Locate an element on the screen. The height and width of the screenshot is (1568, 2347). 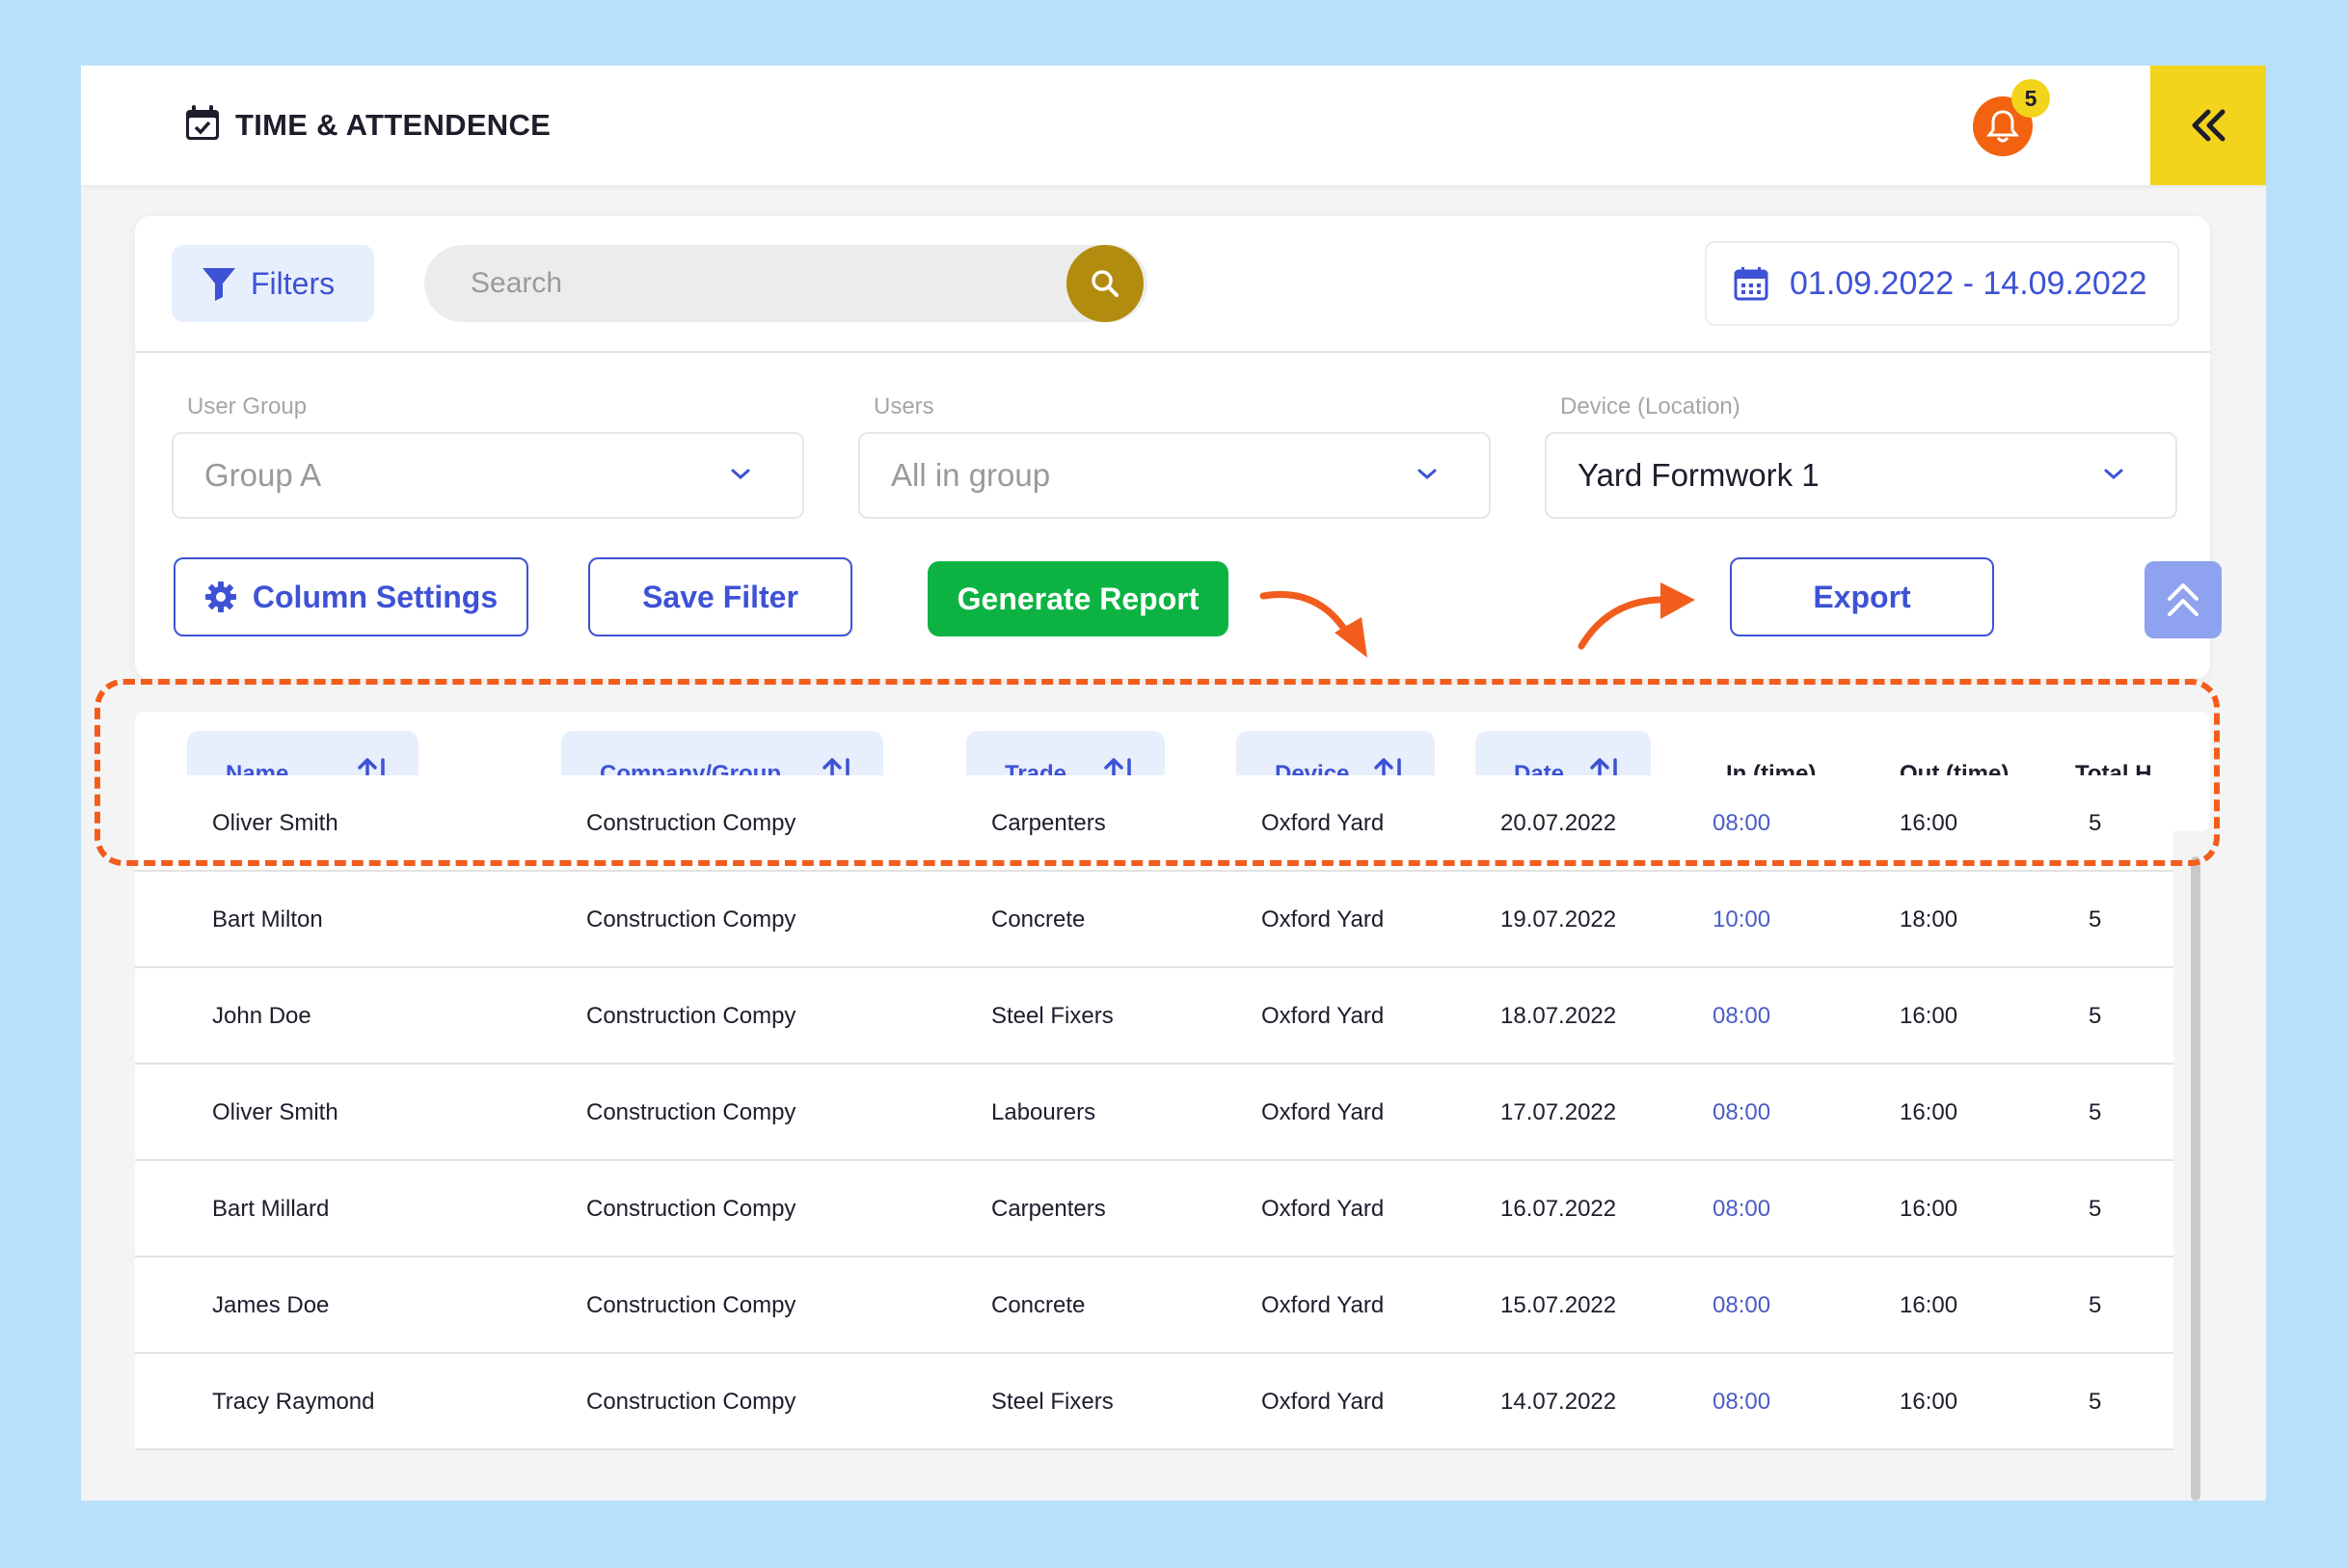
export-label: Export is located at coordinates (1862, 596).